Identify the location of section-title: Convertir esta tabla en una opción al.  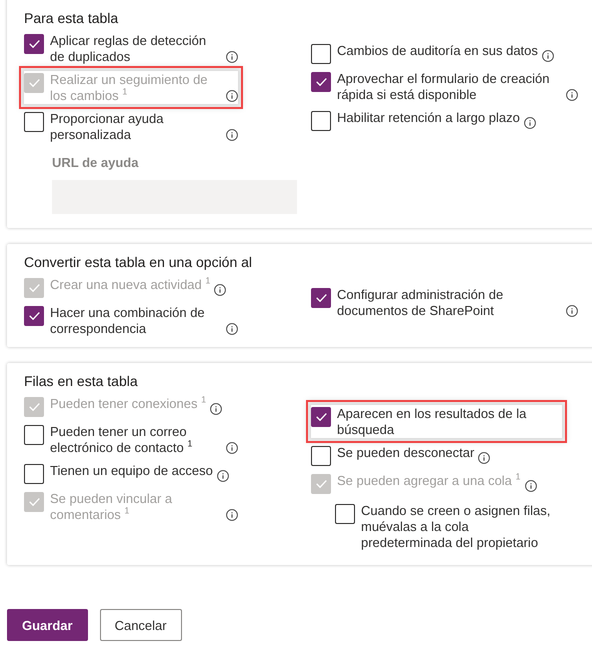
(139, 262).